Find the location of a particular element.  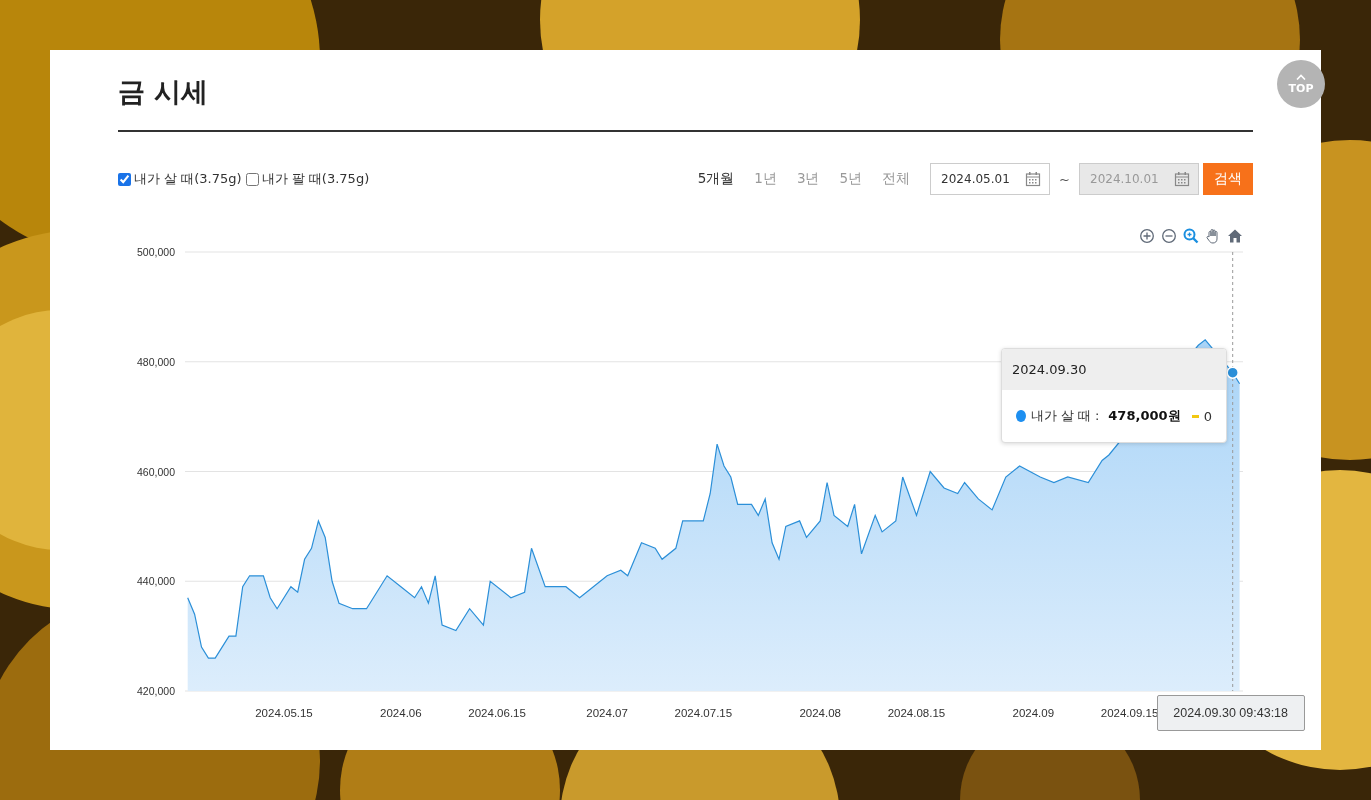

x-axis-label: 2024.08.15 is located at coordinates (916, 713).